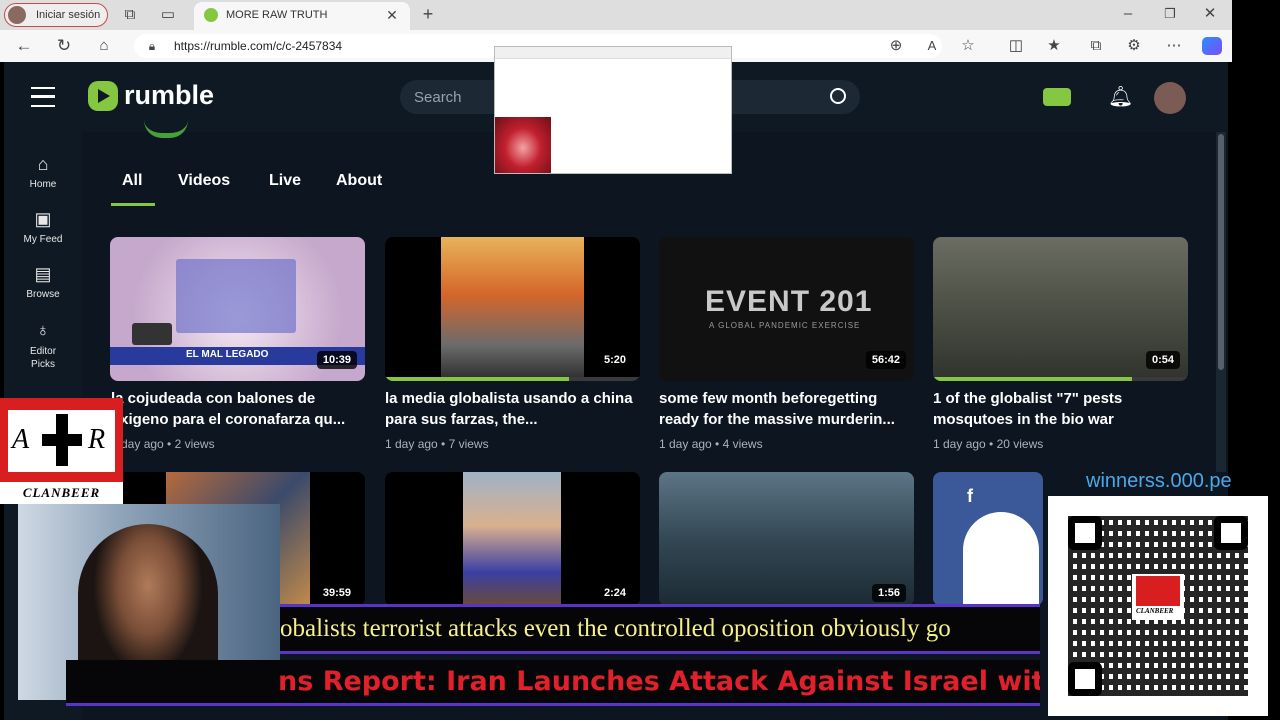 This screenshot has height=720, width=1280. Describe the element at coordinates (17, 15) in the screenshot. I see `avatar` at that location.